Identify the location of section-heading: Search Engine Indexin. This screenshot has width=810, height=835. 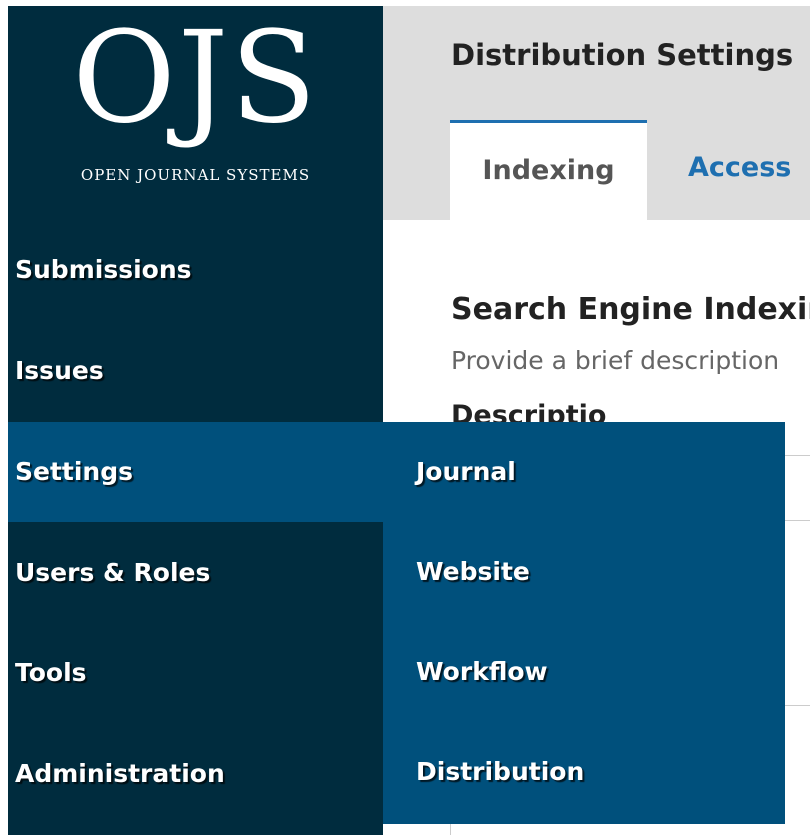
(630, 309).